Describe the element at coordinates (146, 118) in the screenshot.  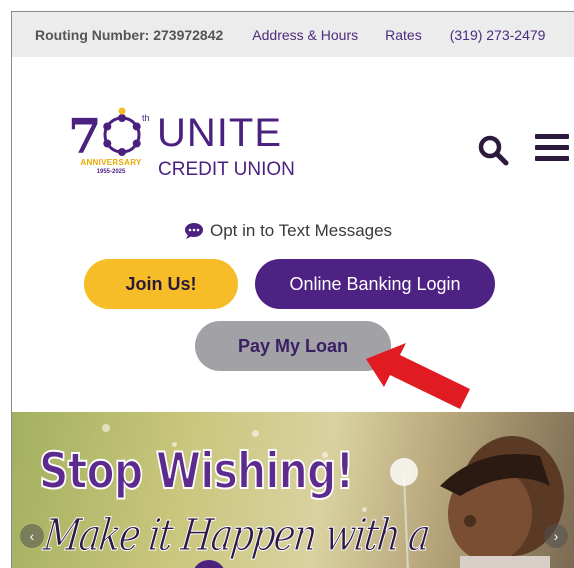
I see `svg-text: th` at that location.